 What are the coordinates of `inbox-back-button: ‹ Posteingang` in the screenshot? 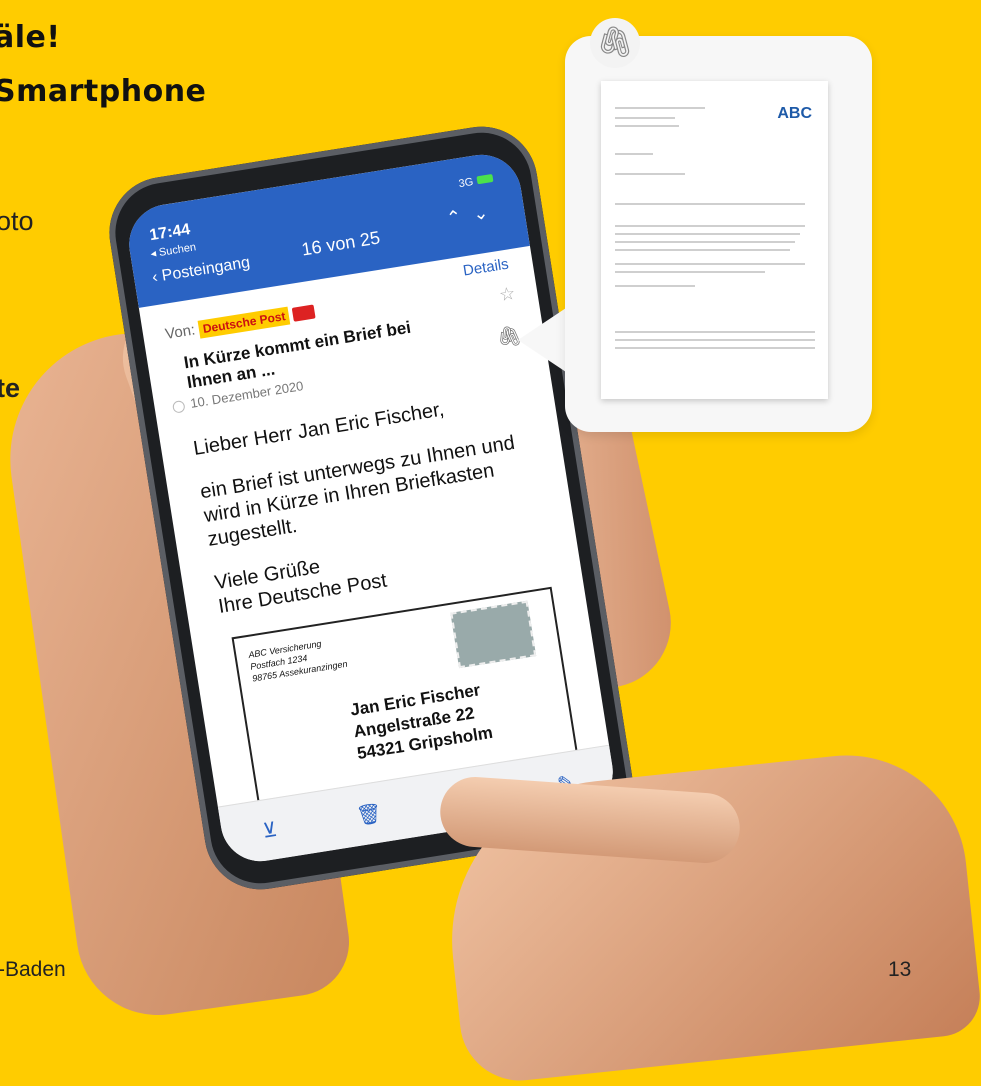 It's located at (201, 270).